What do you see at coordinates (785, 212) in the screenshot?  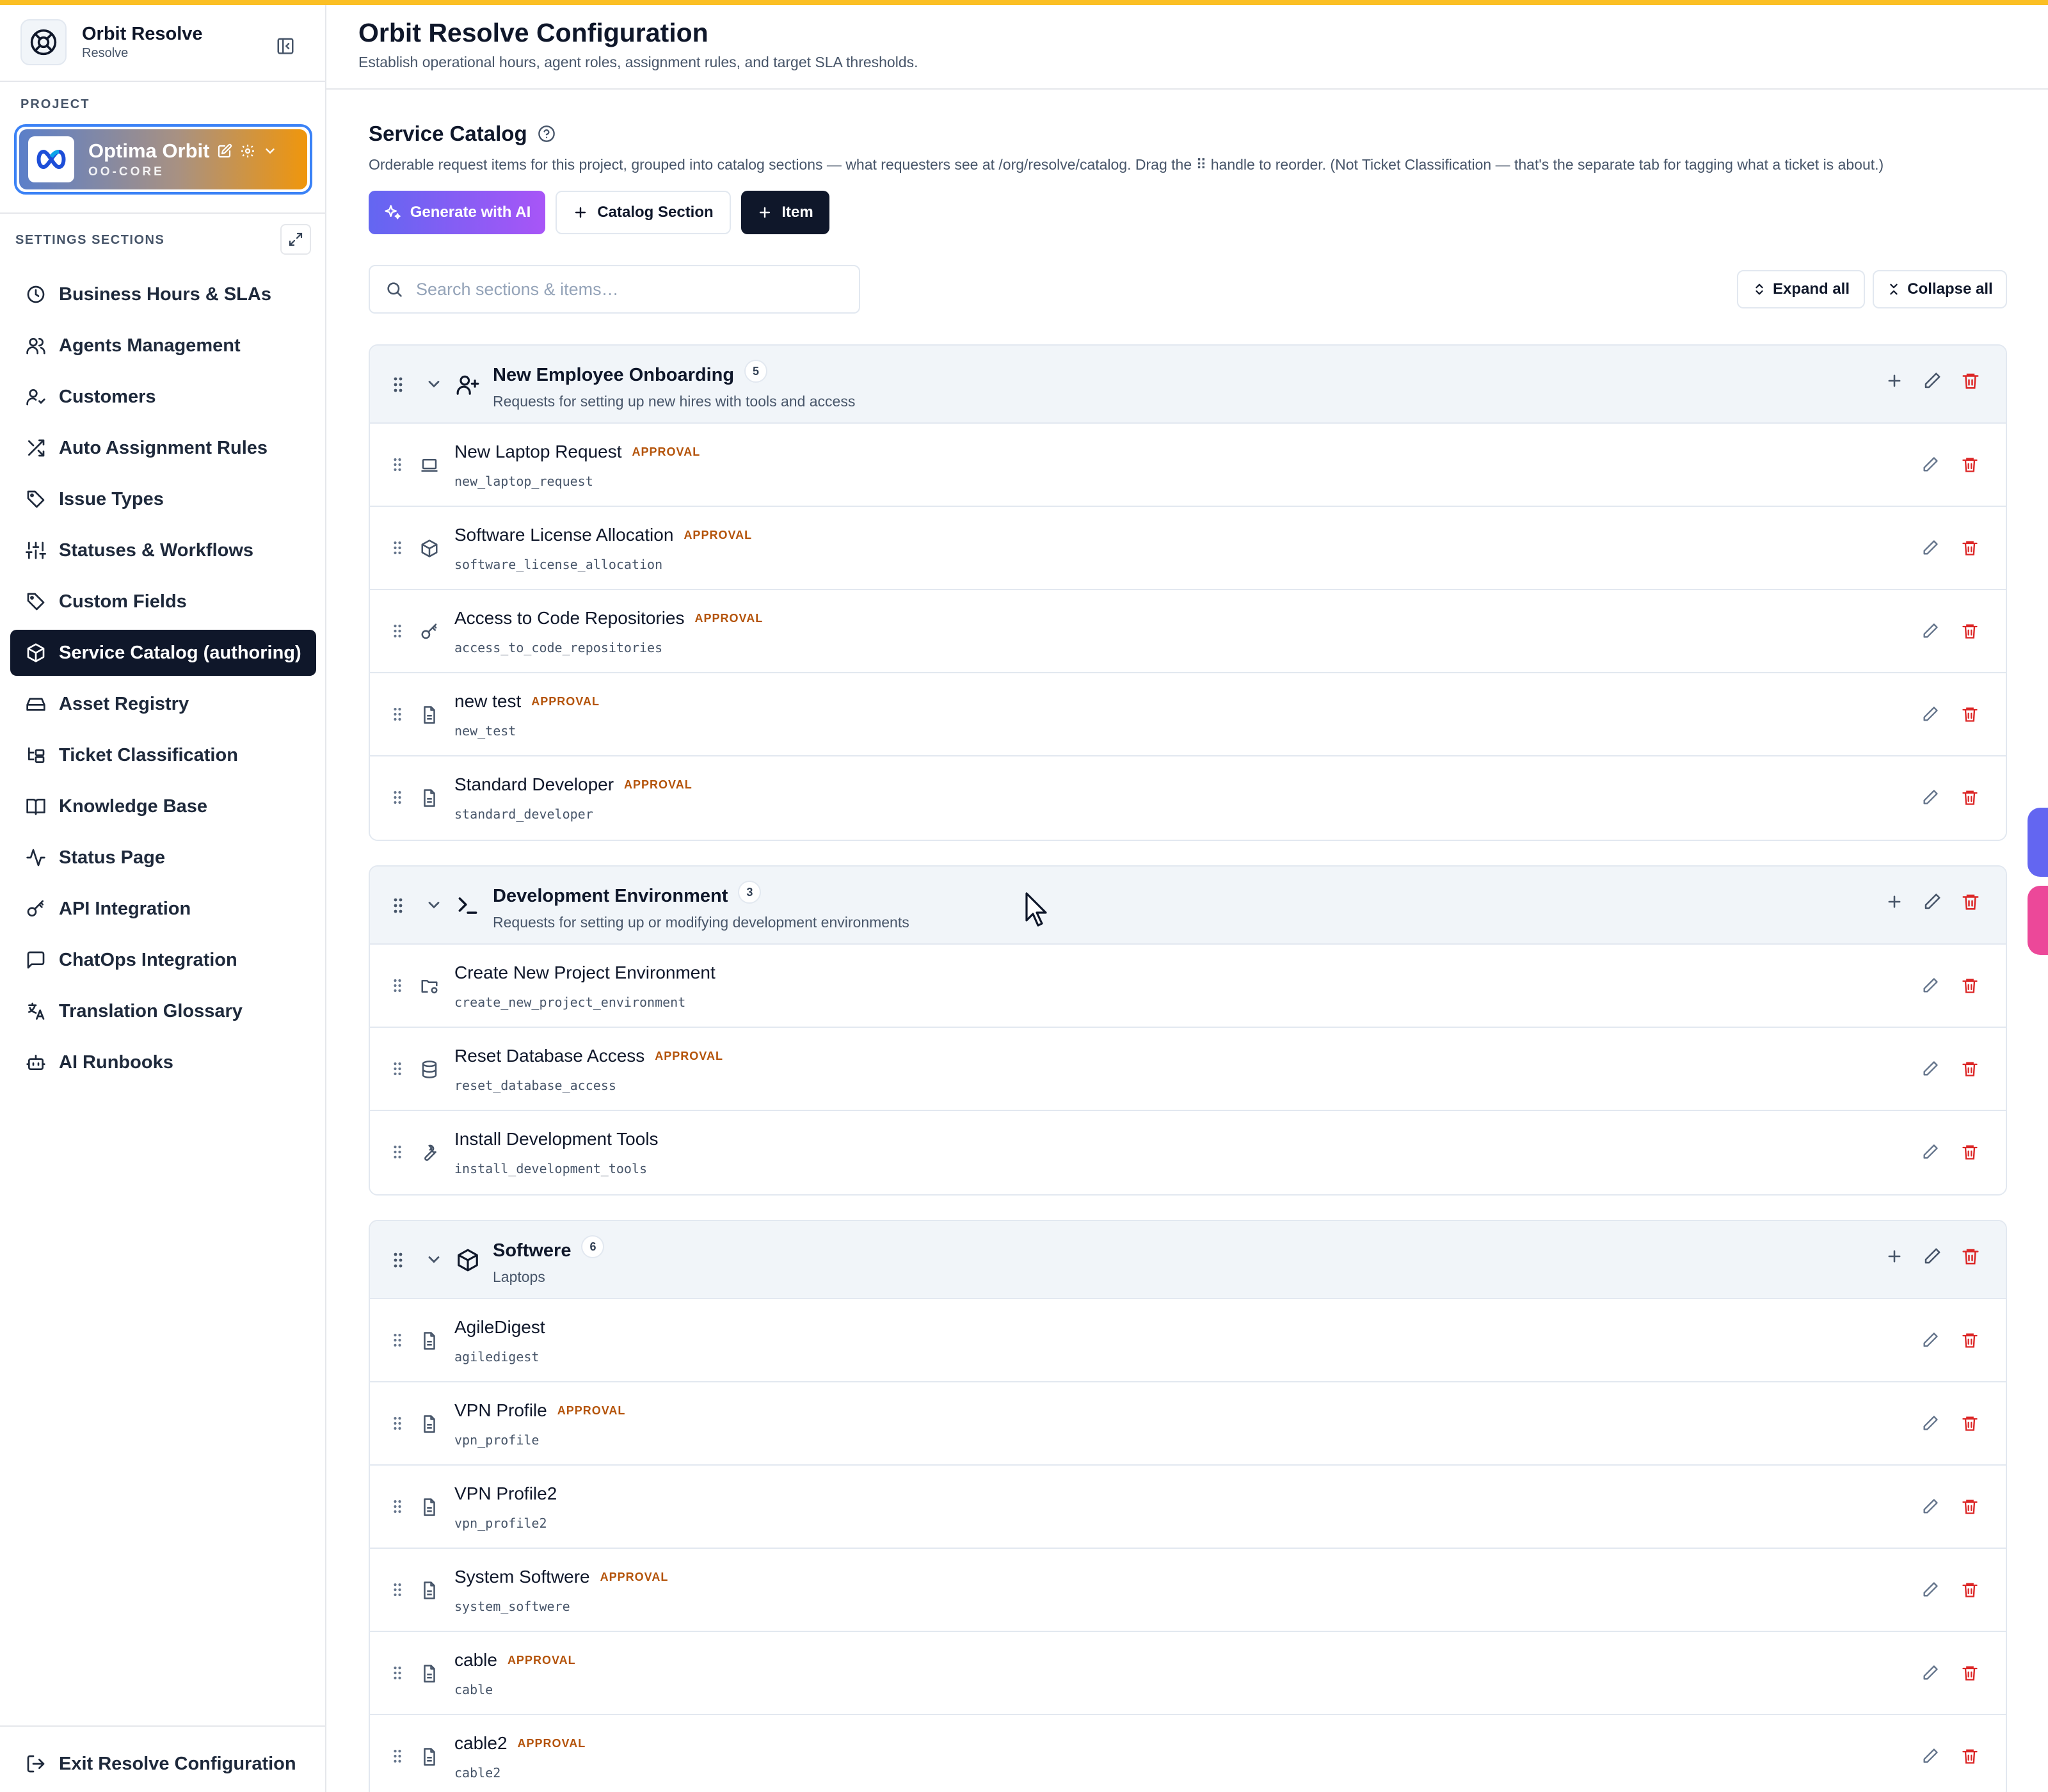 I see `add-item-button: Item` at bounding box center [785, 212].